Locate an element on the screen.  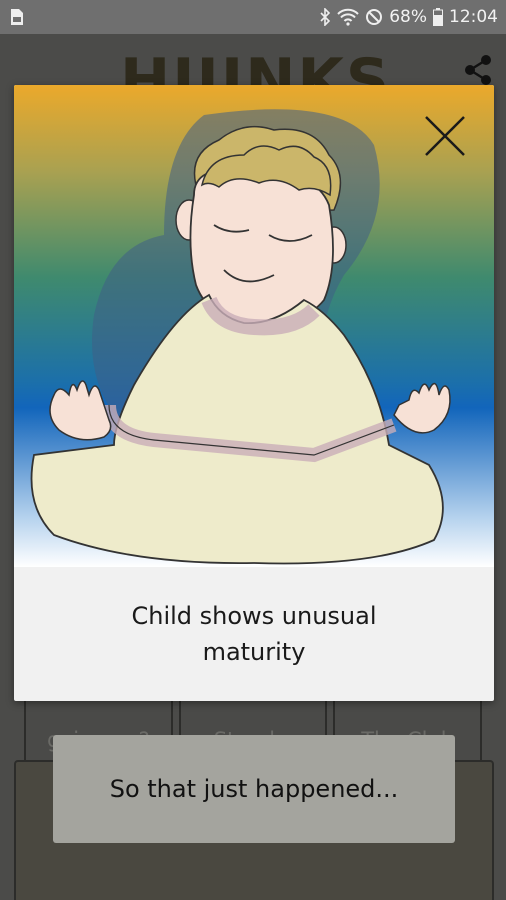
clock: 12:04 is located at coordinates (473, 17).